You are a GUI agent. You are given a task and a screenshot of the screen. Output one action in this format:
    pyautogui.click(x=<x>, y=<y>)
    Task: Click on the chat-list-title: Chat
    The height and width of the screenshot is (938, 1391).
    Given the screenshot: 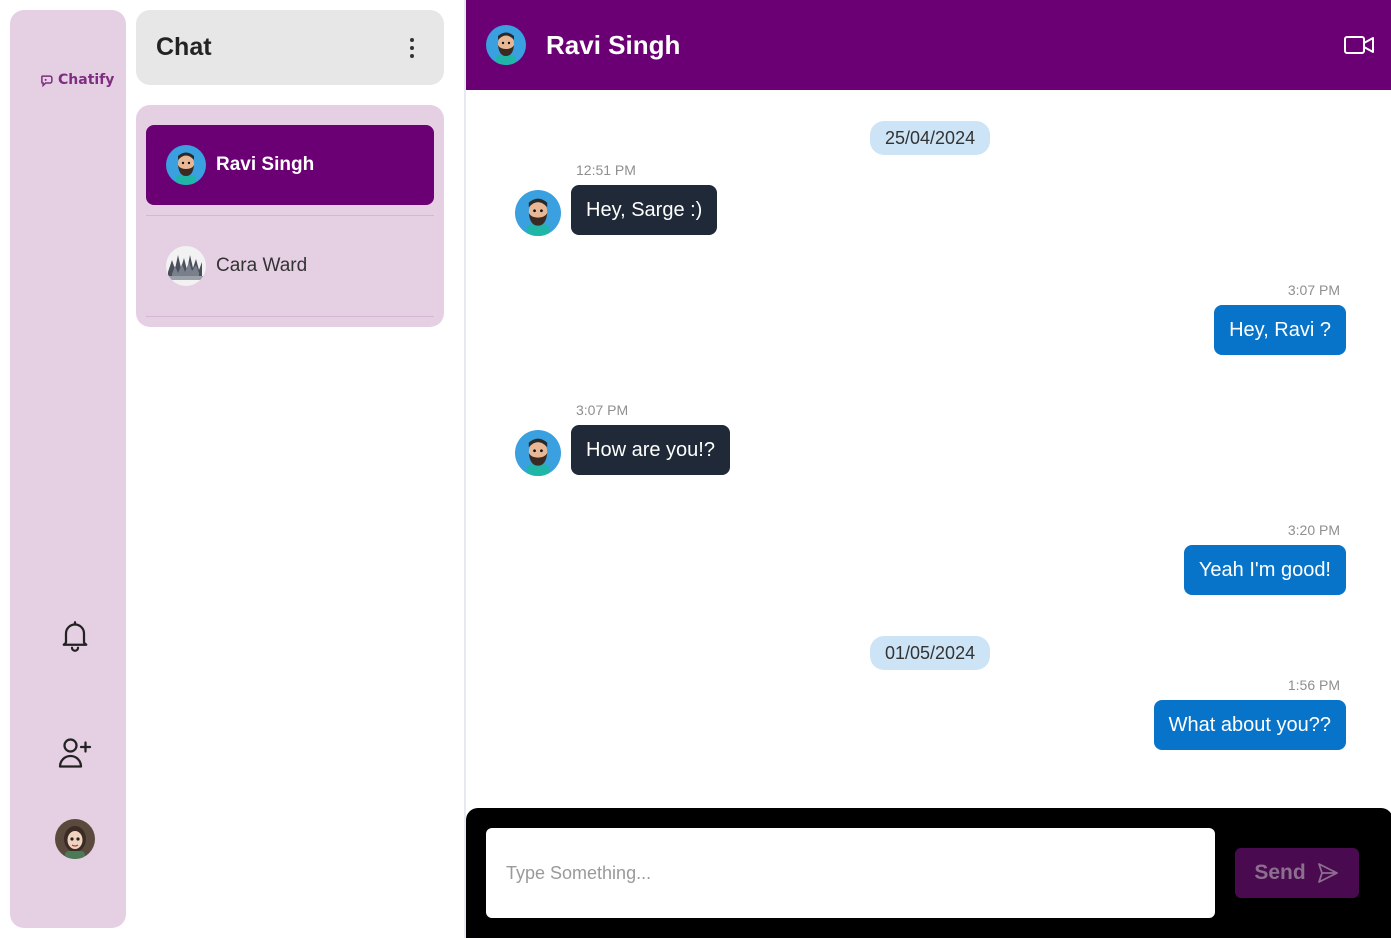 What is the action you would take?
    pyautogui.click(x=184, y=47)
    